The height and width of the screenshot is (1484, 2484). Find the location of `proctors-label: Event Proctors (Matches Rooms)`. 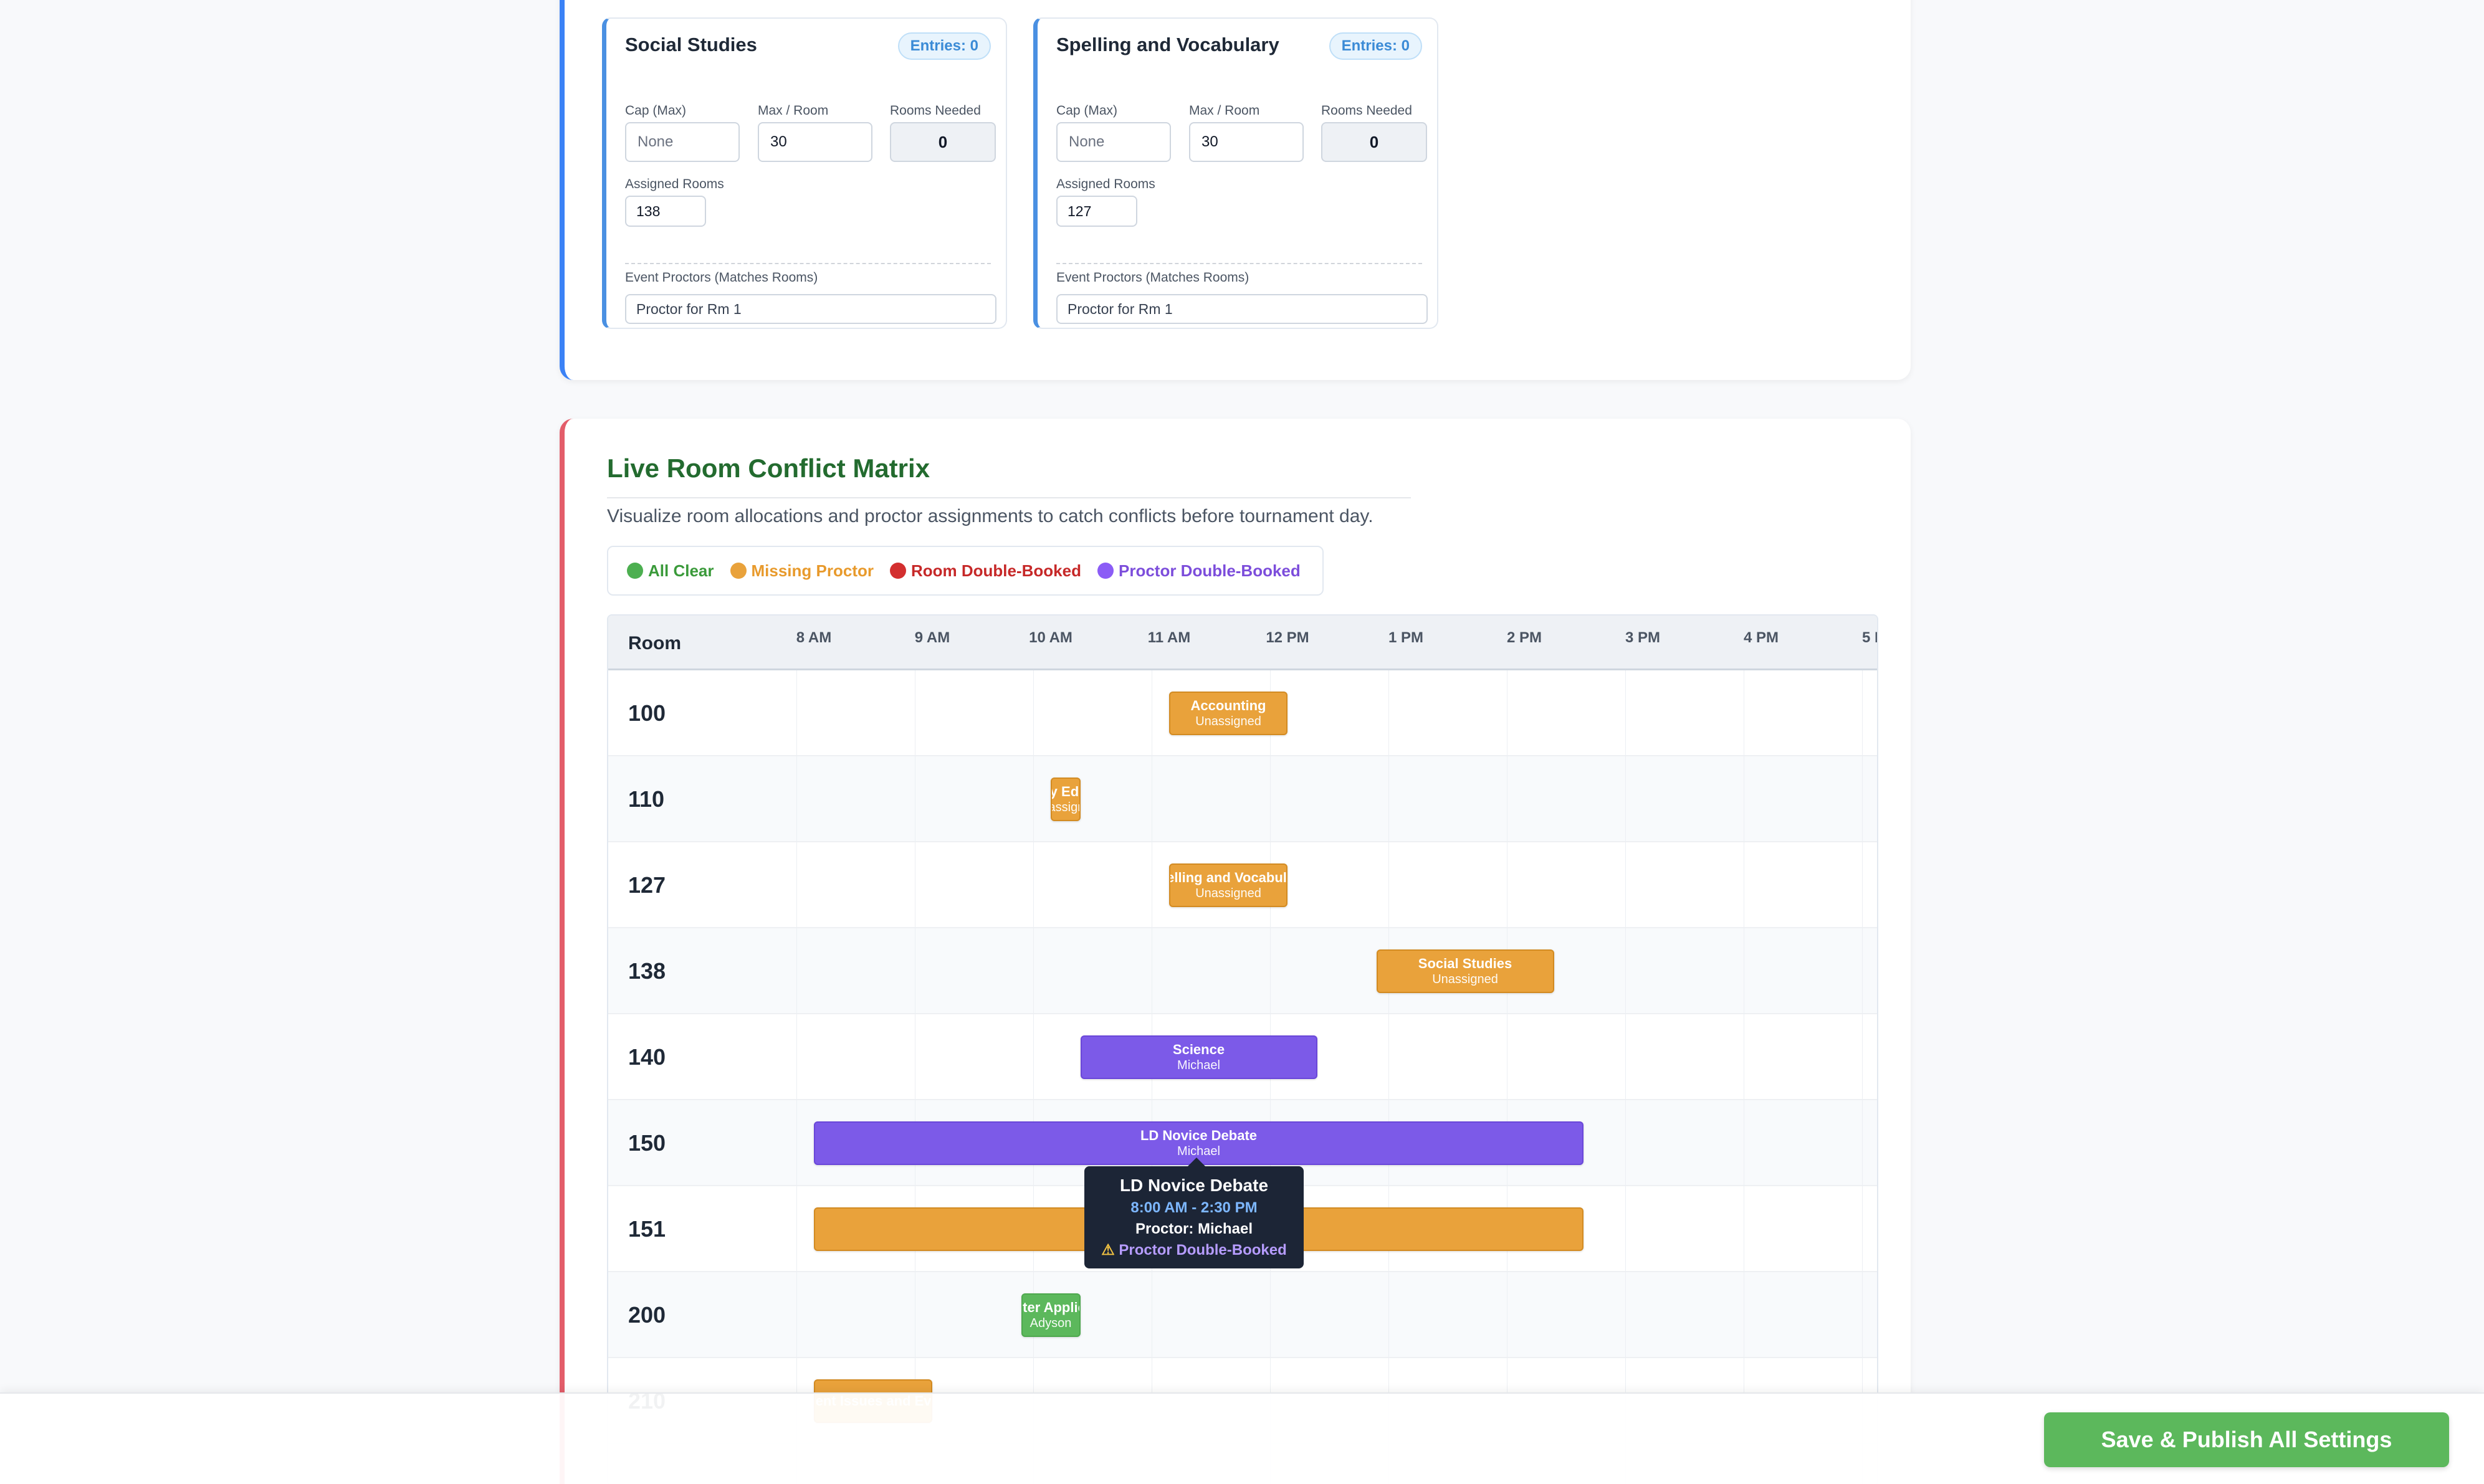

proctors-label: Event Proctors (Matches Rooms) is located at coordinates (1152, 277).